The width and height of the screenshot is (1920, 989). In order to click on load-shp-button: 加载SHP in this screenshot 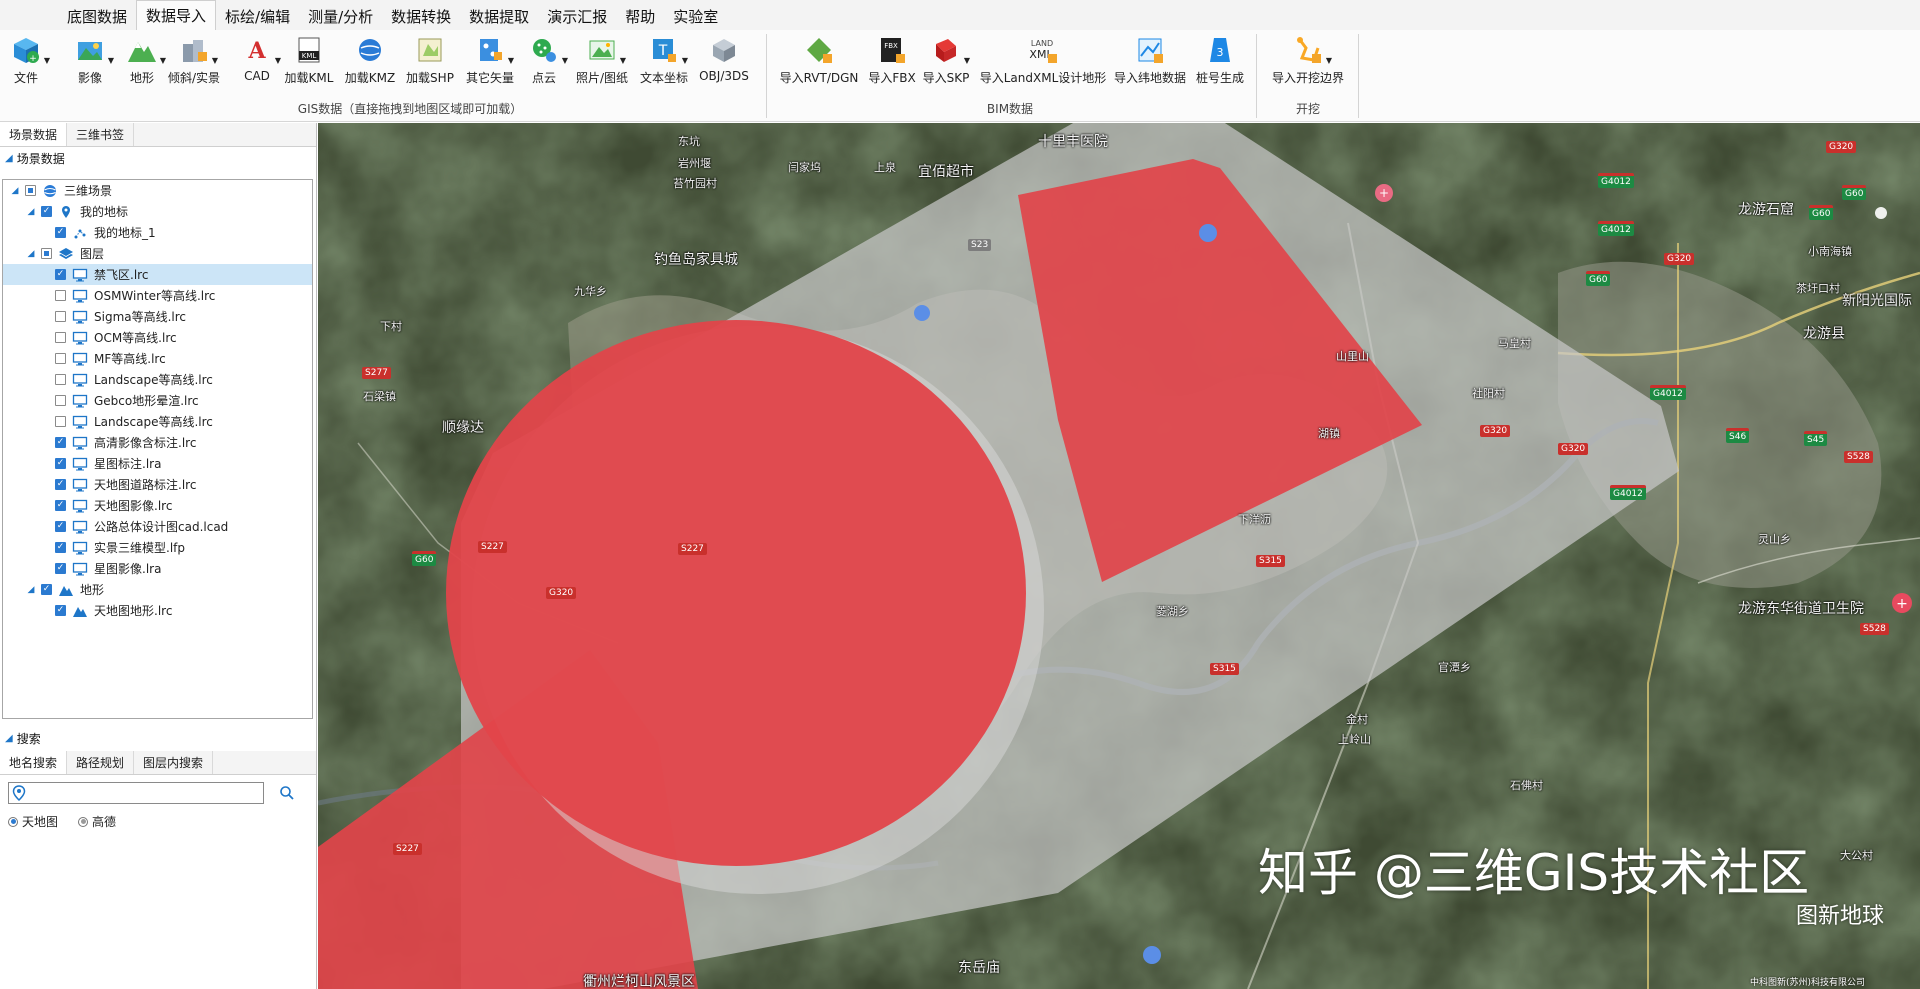, I will do `click(430, 63)`.